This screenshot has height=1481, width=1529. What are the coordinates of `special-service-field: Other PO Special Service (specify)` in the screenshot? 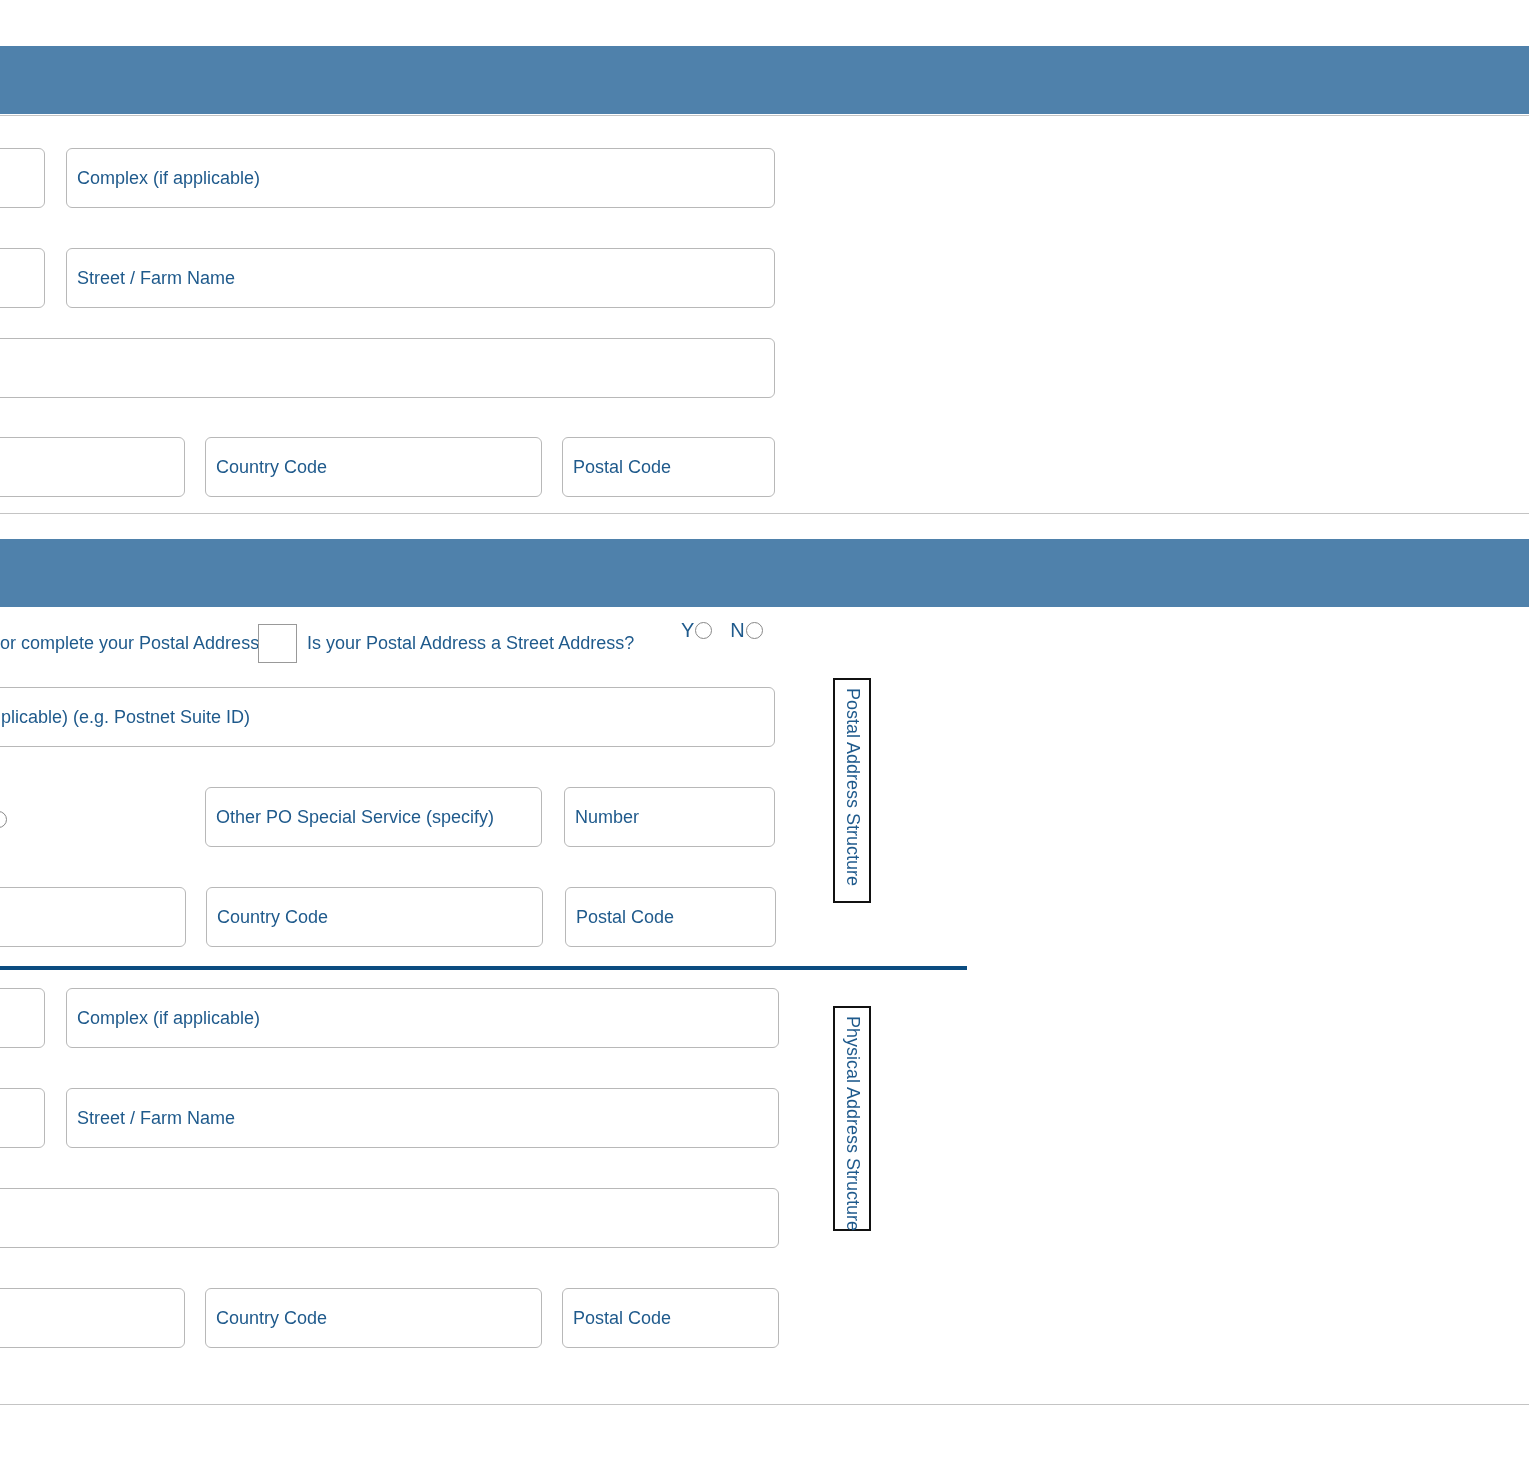 It's located at (373, 817).